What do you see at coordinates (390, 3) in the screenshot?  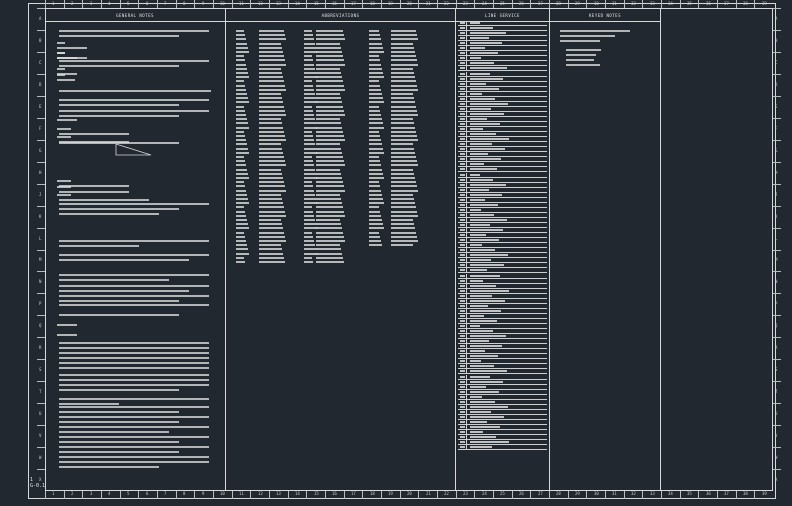 I see `grid-column-label: 19` at bounding box center [390, 3].